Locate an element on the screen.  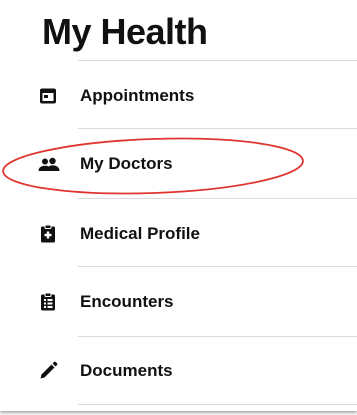
nav-item-documents: Documents is located at coordinates (178, 371).